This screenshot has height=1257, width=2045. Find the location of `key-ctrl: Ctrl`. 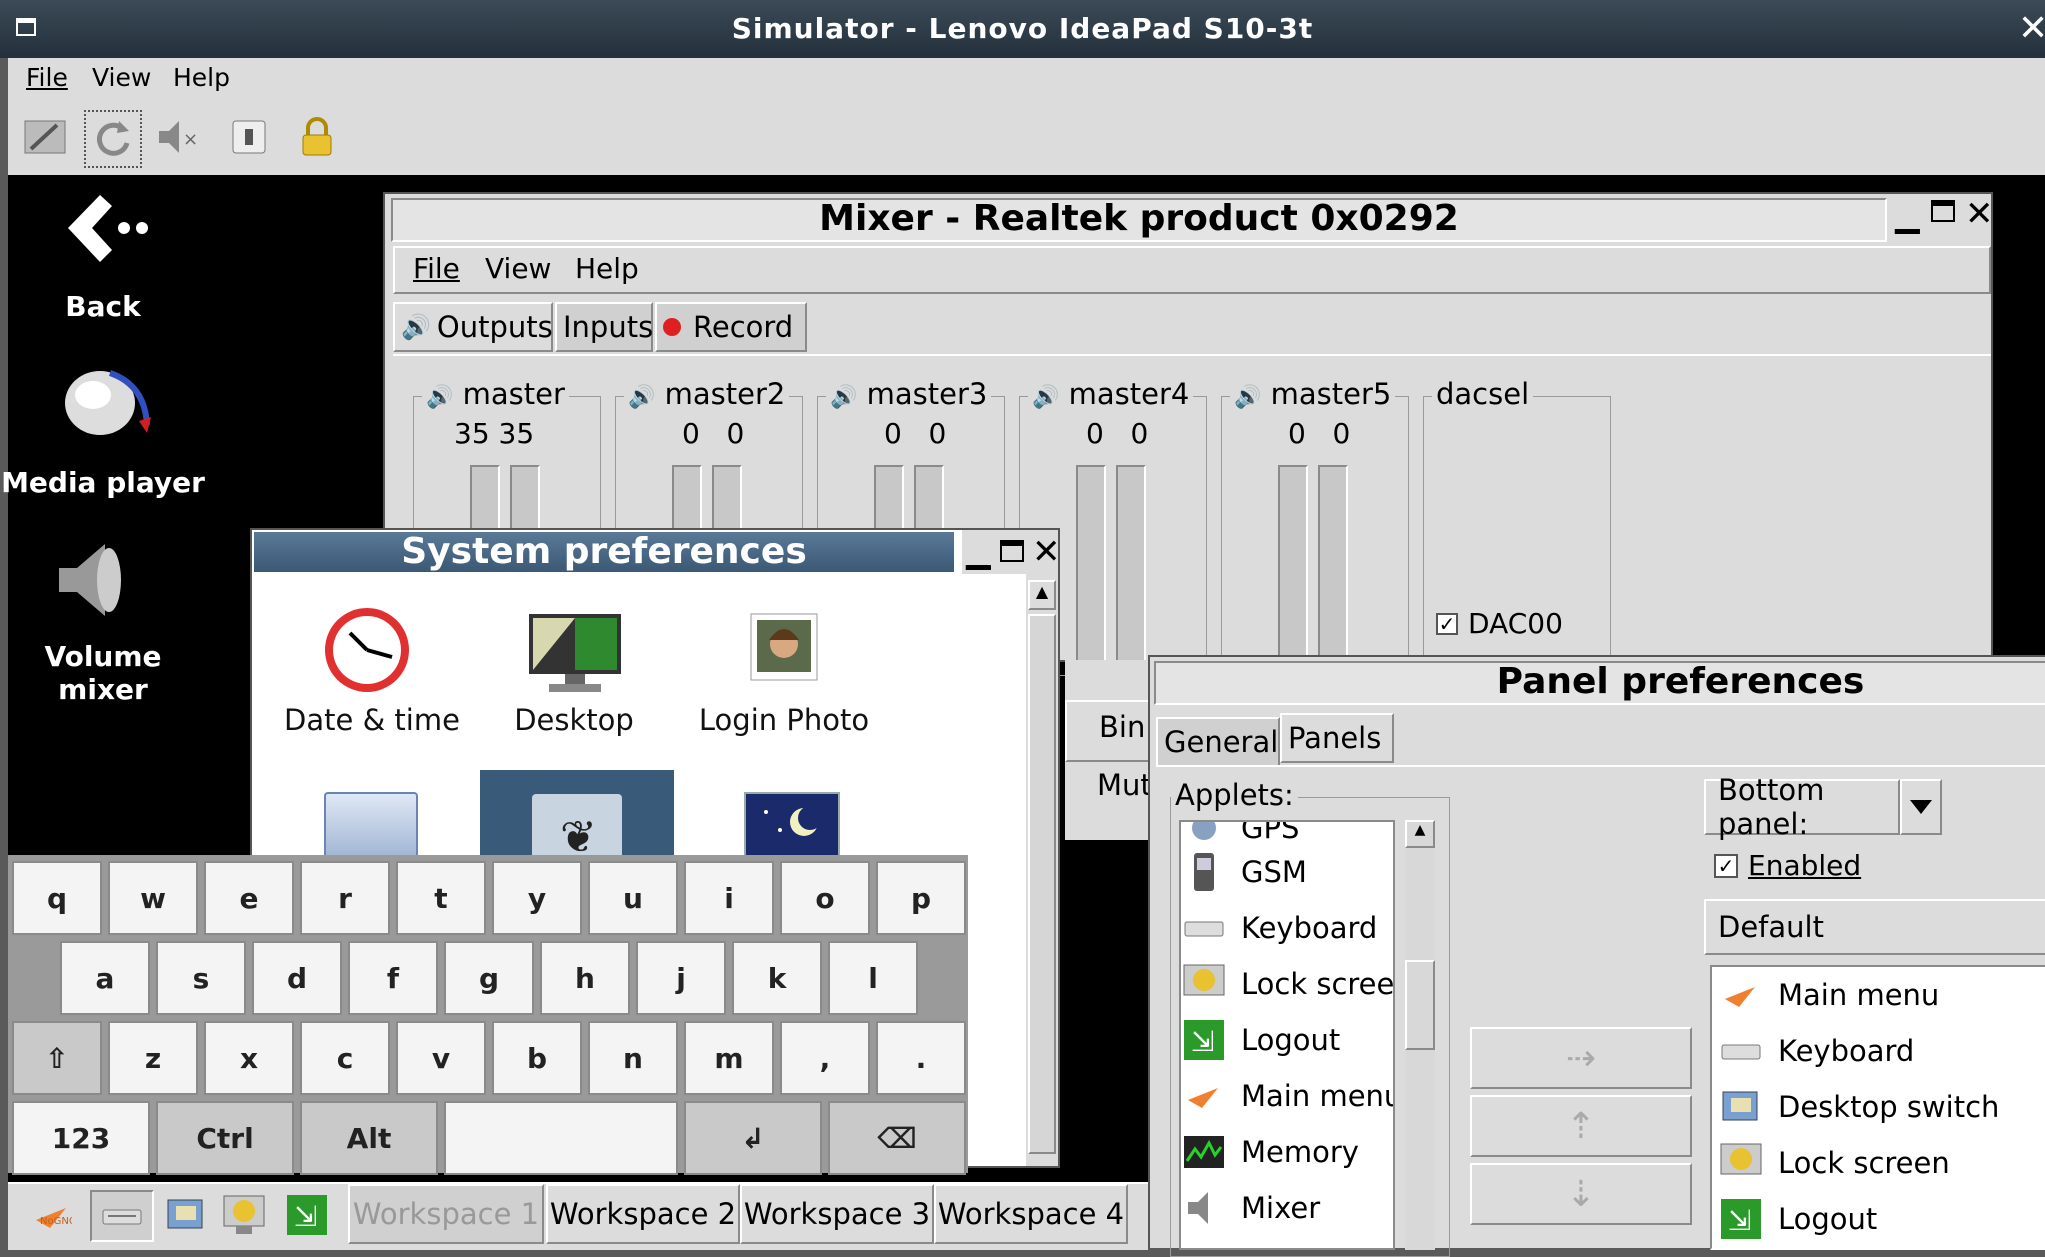

key-ctrl: Ctrl is located at coordinates (225, 1138).